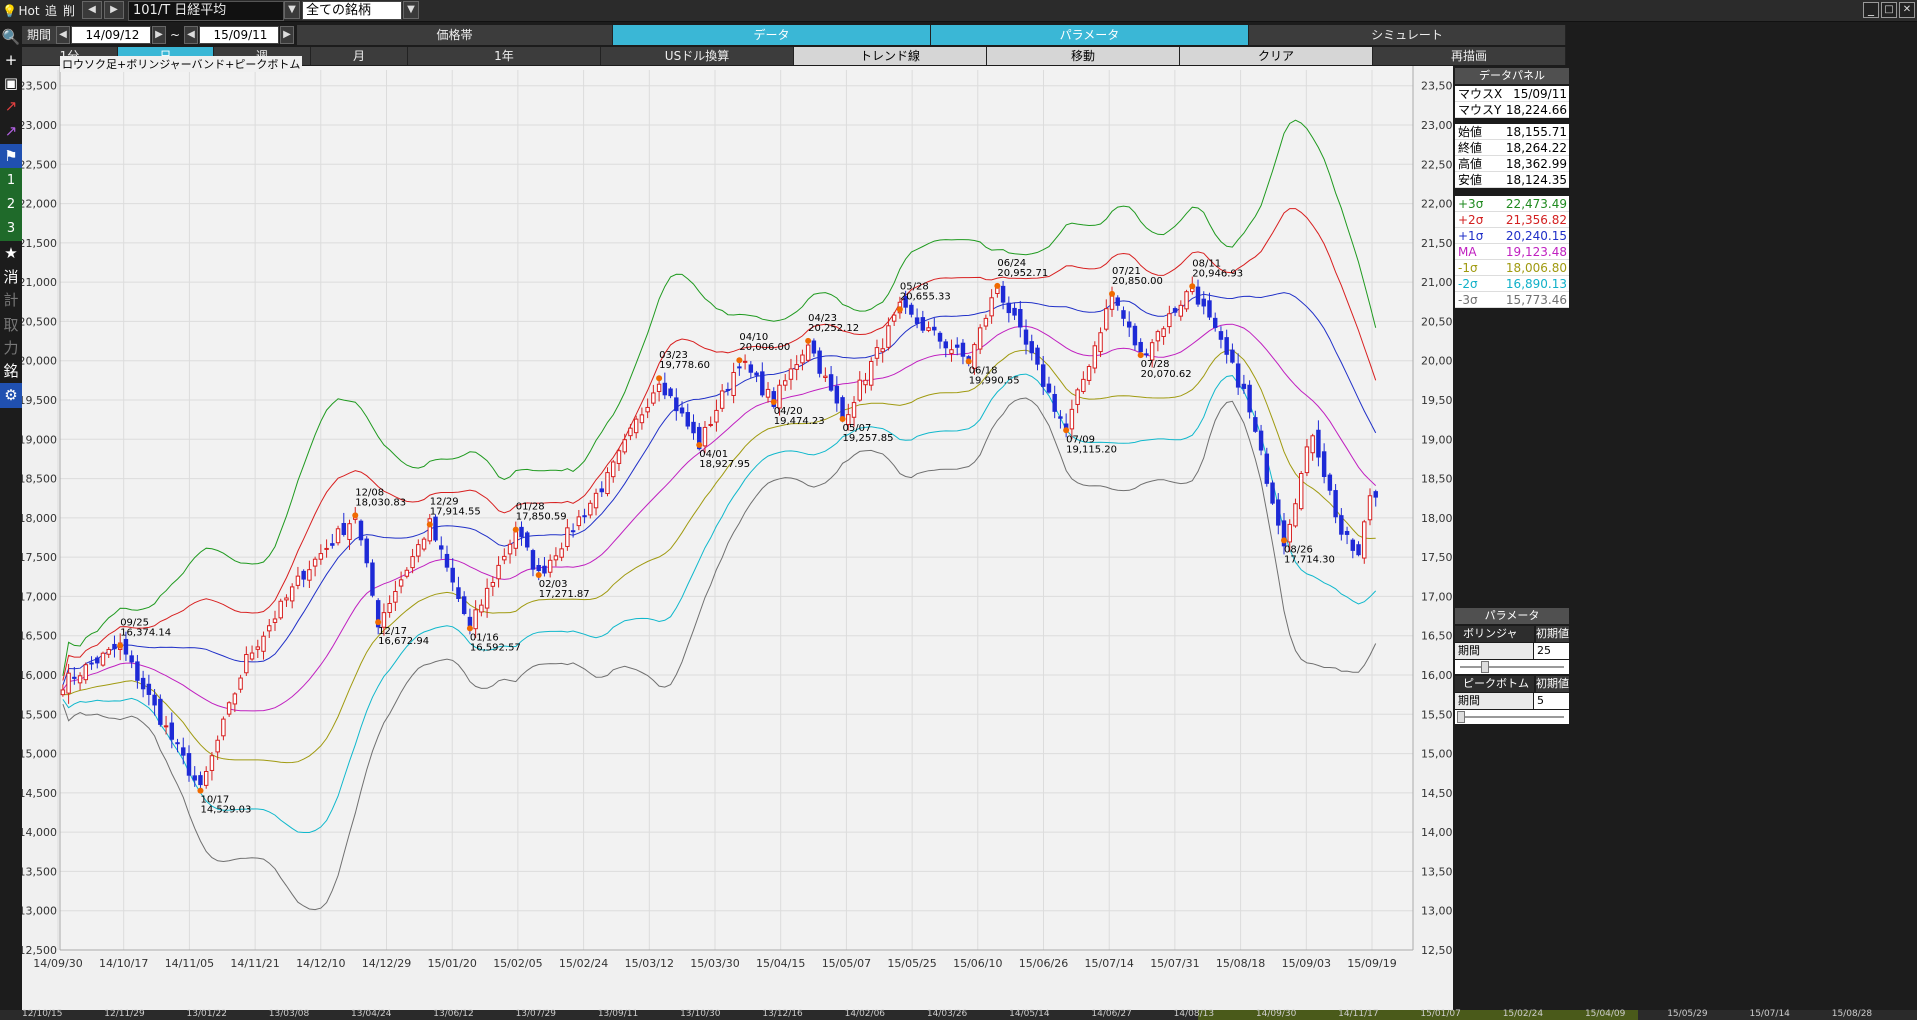 The image size is (1917, 1020). I want to click on tab-trendline: トレンド線, so click(890, 56).